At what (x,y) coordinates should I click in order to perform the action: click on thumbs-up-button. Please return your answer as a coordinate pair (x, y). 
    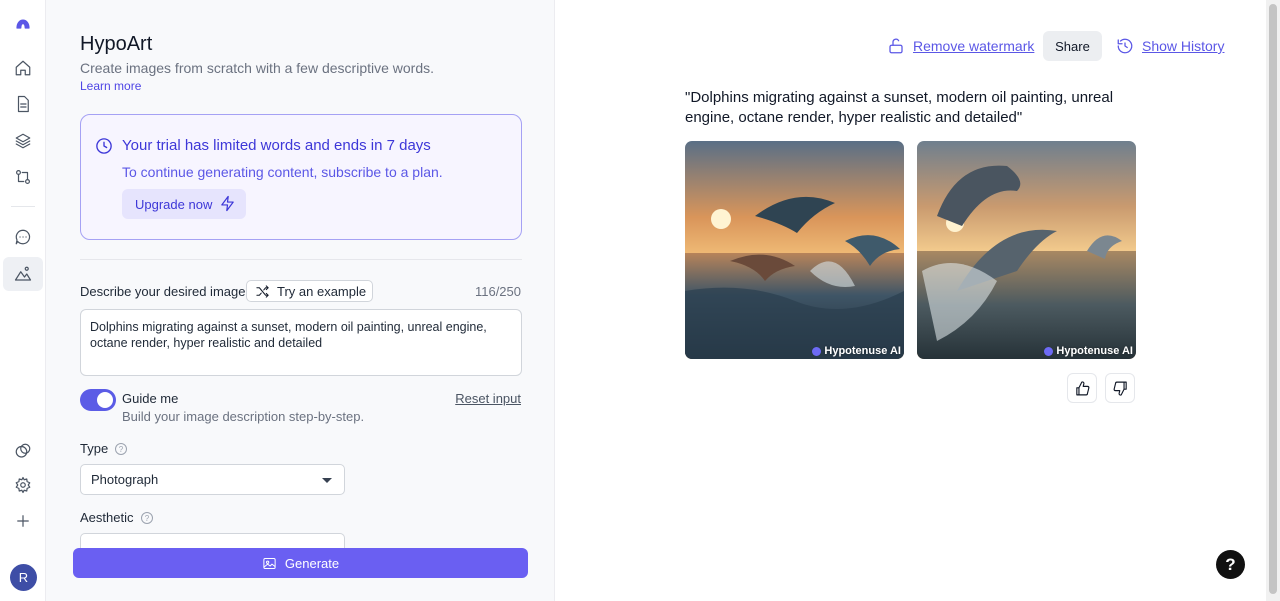
    Looking at the image, I should click on (1082, 388).